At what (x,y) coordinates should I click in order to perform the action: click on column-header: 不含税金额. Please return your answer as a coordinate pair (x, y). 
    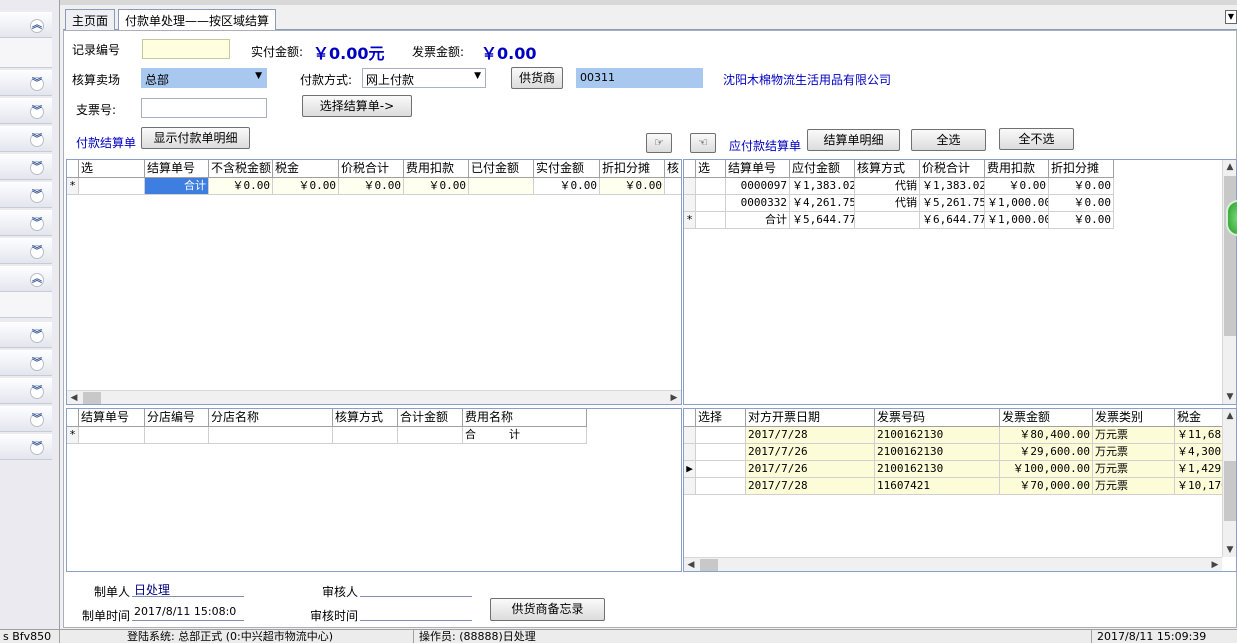
    Looking at the image, I should click on (241, 168).